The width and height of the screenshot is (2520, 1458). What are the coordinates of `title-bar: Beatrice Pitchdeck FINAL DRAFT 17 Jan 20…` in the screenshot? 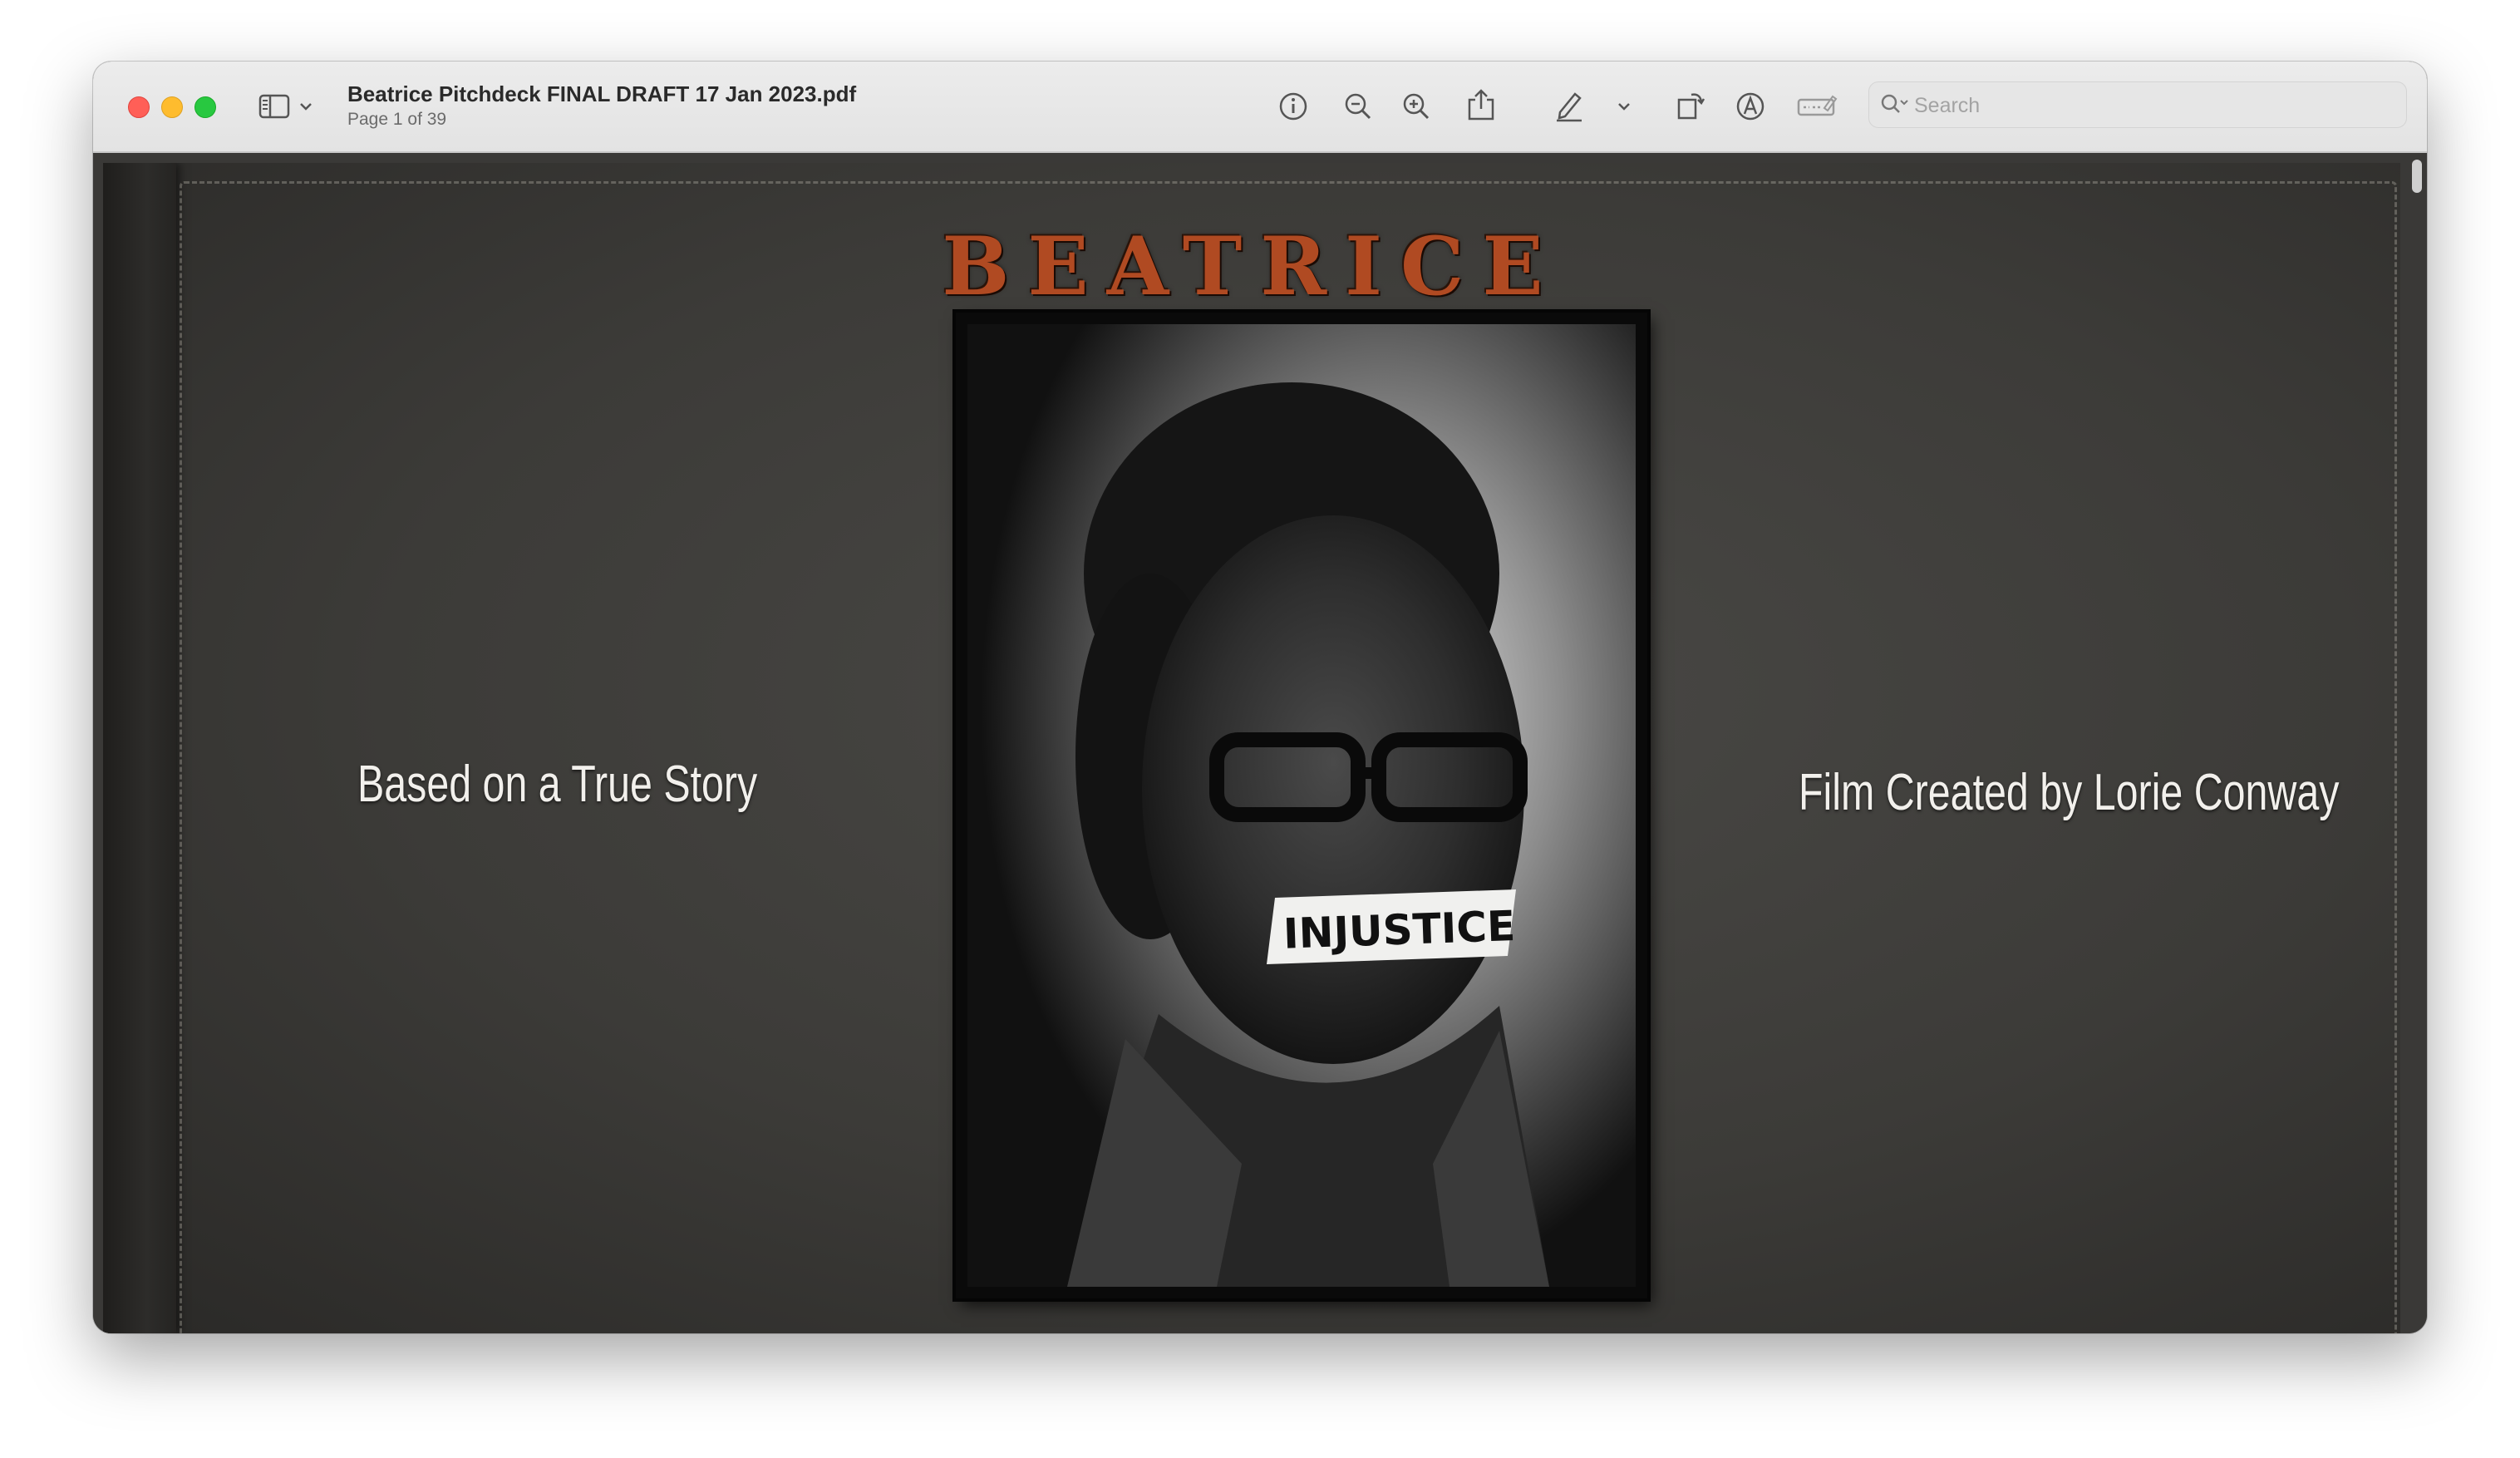 It's located at (1260, 107).